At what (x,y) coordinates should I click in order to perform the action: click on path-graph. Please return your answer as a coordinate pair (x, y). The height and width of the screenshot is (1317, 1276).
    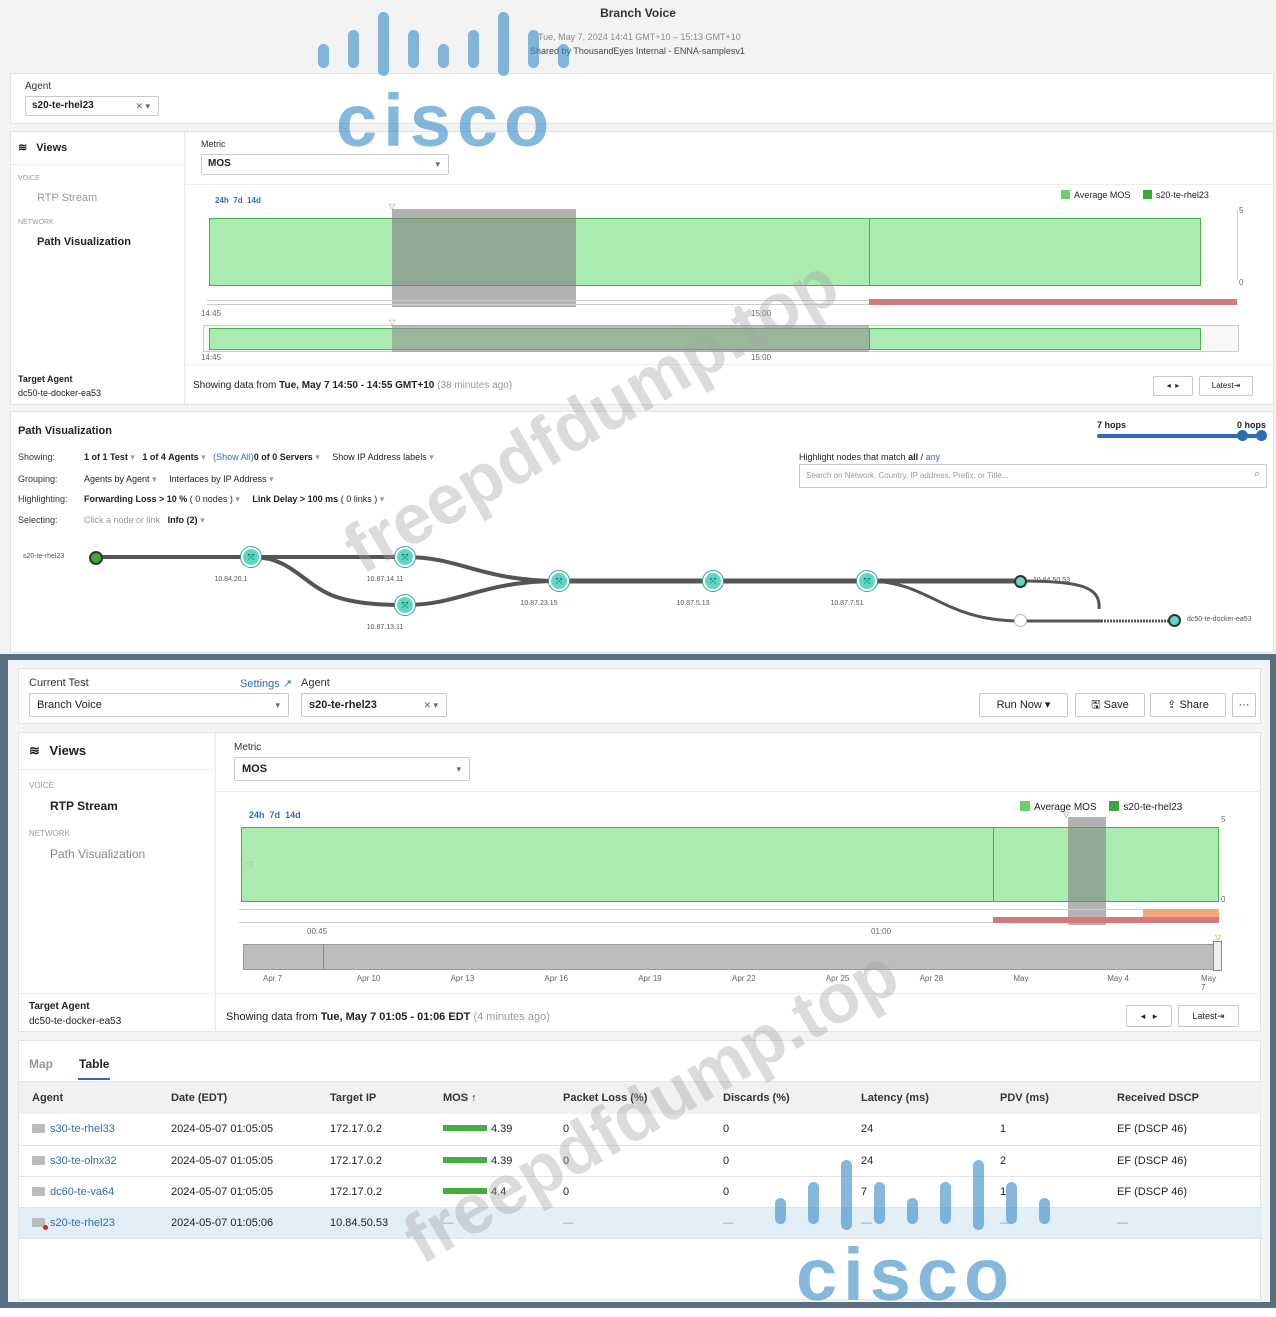
    Looking at the image, I should click on (643, 594).